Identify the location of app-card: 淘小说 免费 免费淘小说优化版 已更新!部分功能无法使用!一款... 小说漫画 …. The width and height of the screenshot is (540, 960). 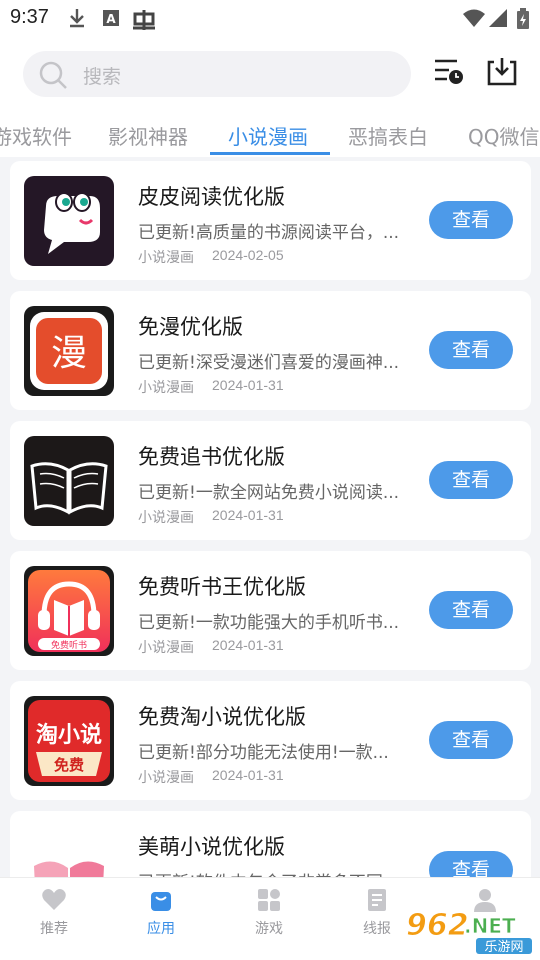
(270, 740).